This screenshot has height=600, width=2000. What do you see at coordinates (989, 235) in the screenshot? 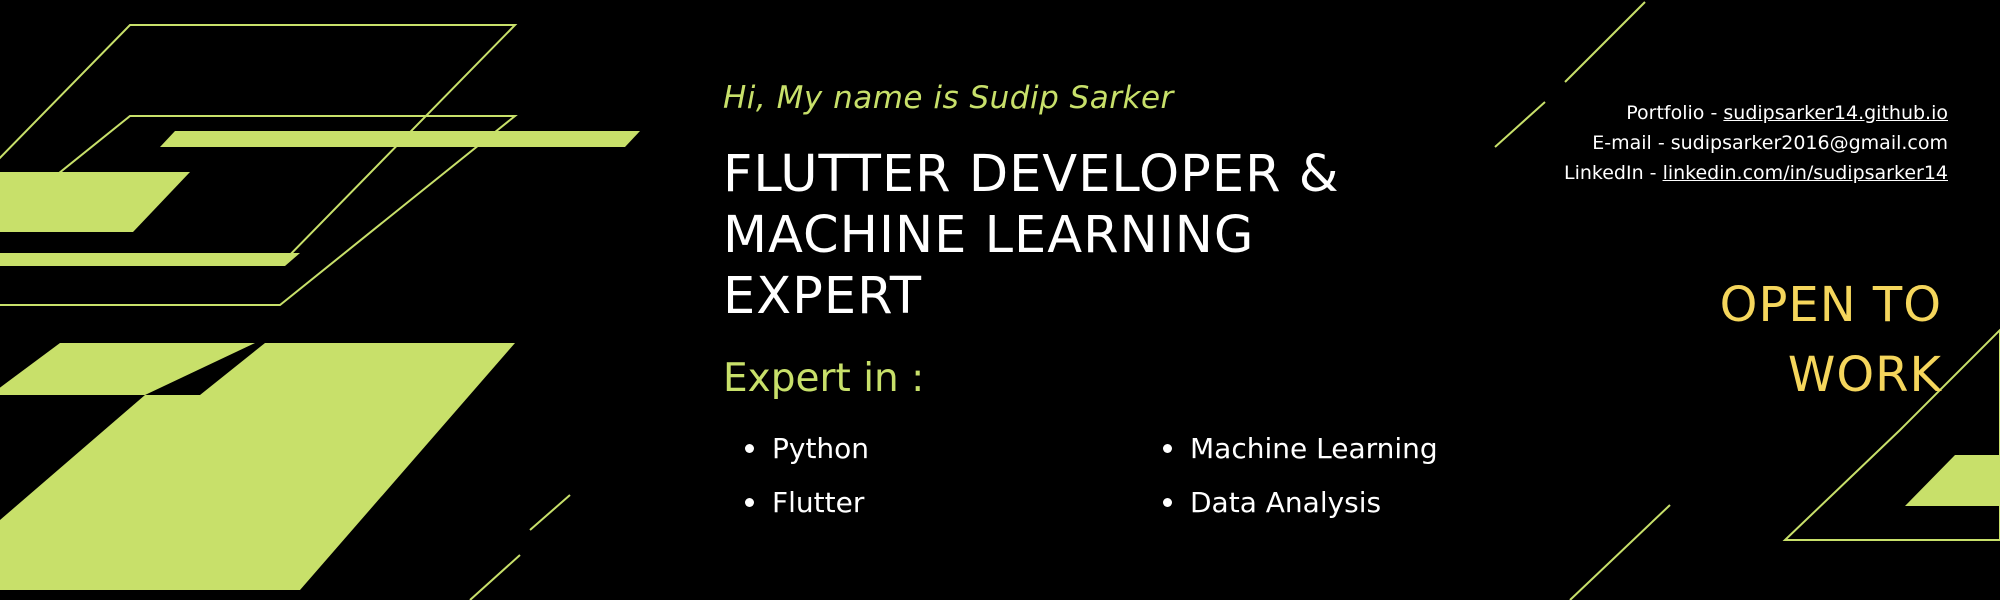
I see `title-line-2: MACHINE LEARNING` at bounding box center [989, 235].